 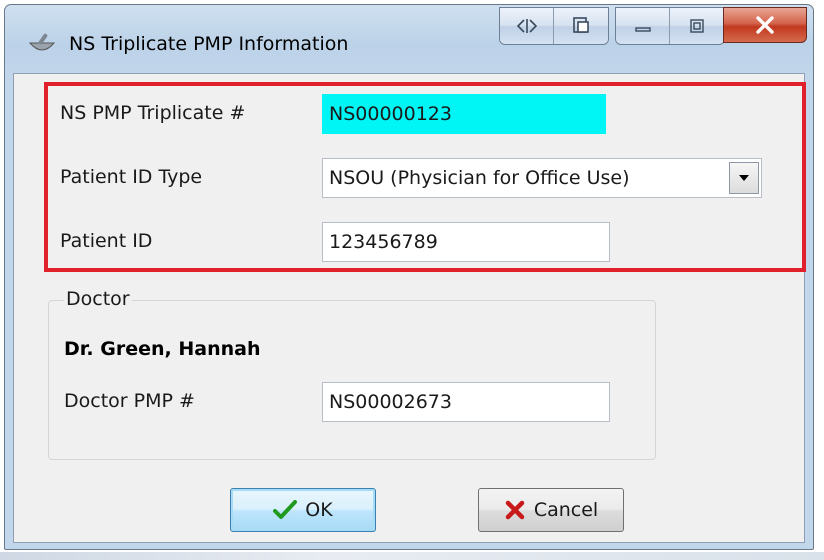 What do you see at coordinates (209, 44) in the screenshot?
I see `window-title: NS Triplicate PMP Information` at bounding box center [209, 44].